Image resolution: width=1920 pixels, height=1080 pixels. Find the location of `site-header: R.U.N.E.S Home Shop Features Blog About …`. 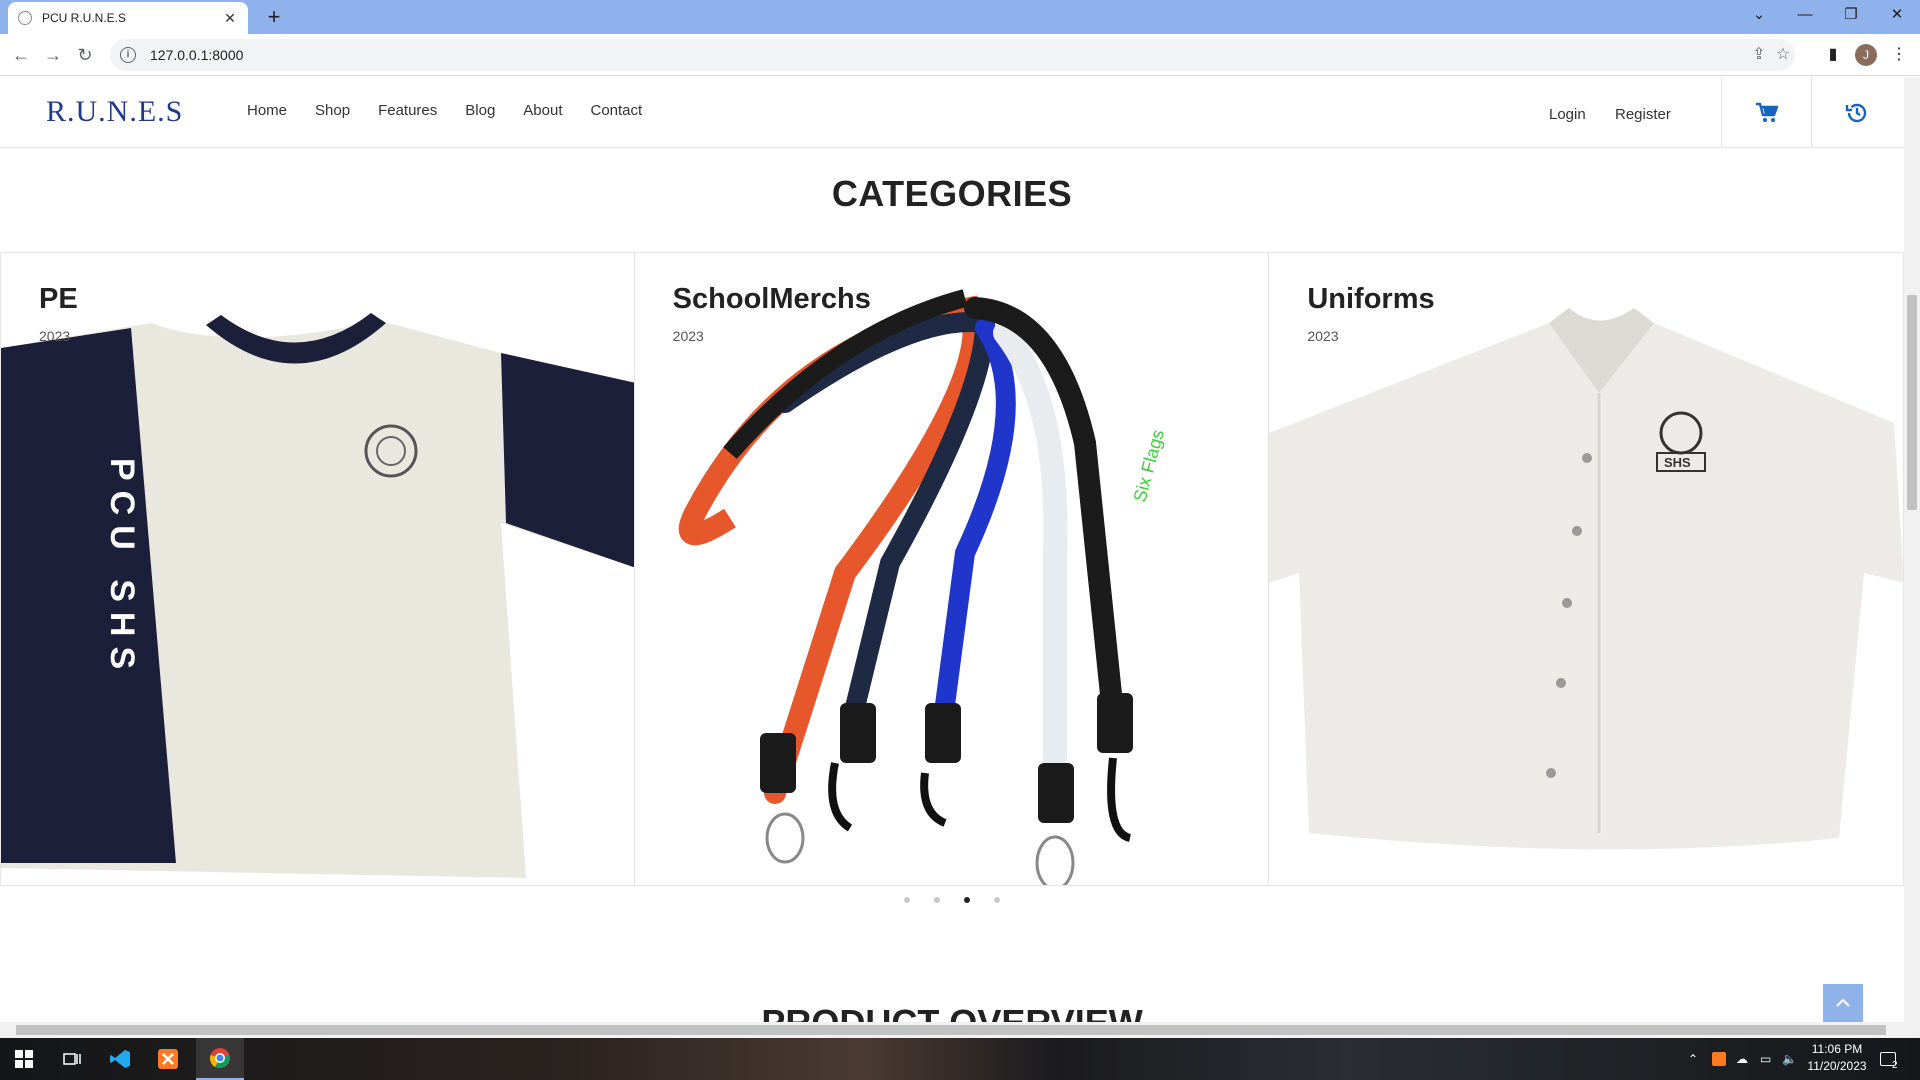

site-header: R.U.N.E.S Home Shop Features Blog About … is located at coordinates (952, 112).